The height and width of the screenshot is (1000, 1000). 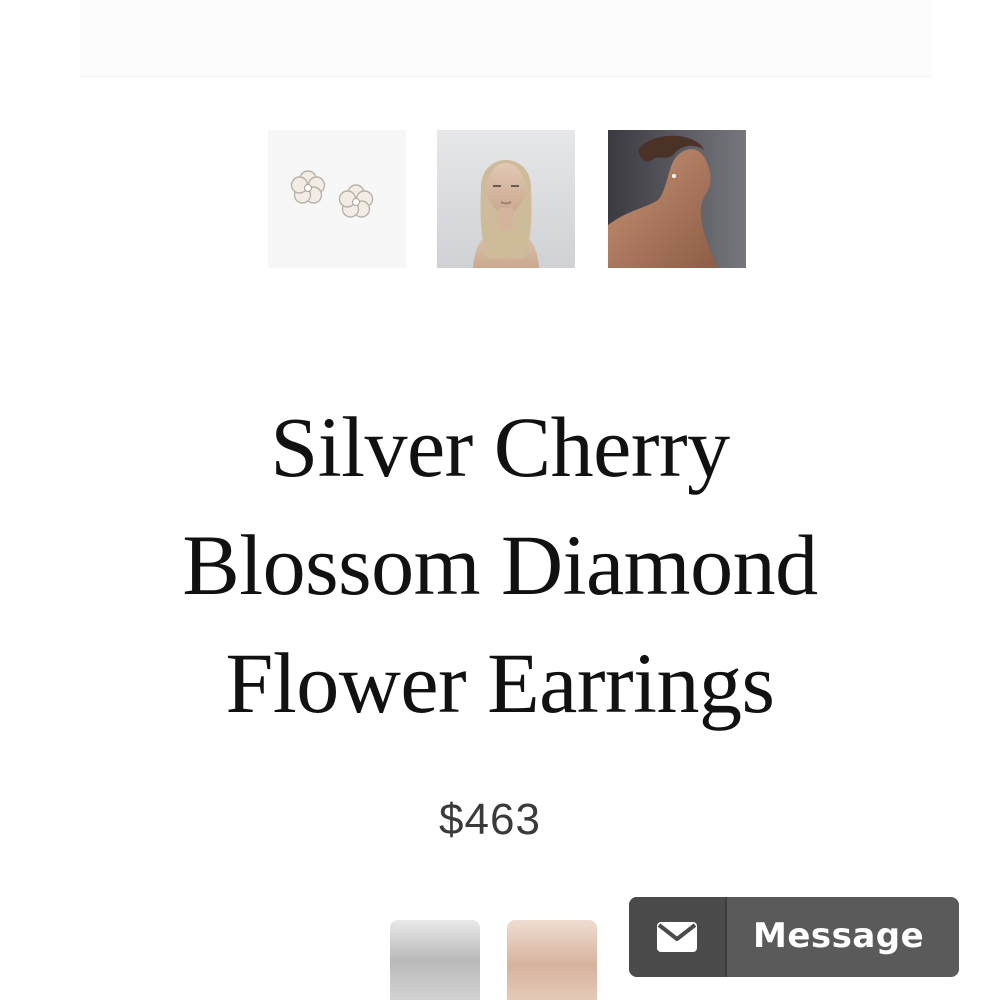 I want to click on swatch-silver, so click(x=435, y=960).